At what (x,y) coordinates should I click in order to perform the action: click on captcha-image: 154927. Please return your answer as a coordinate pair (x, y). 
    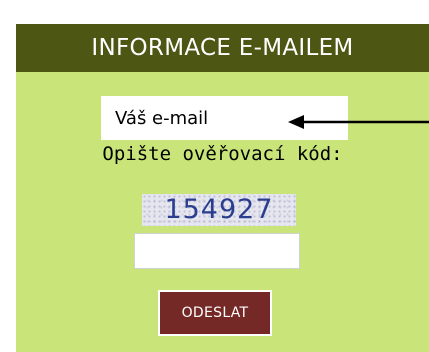
    Looking at the image, I should click on (219, 210).